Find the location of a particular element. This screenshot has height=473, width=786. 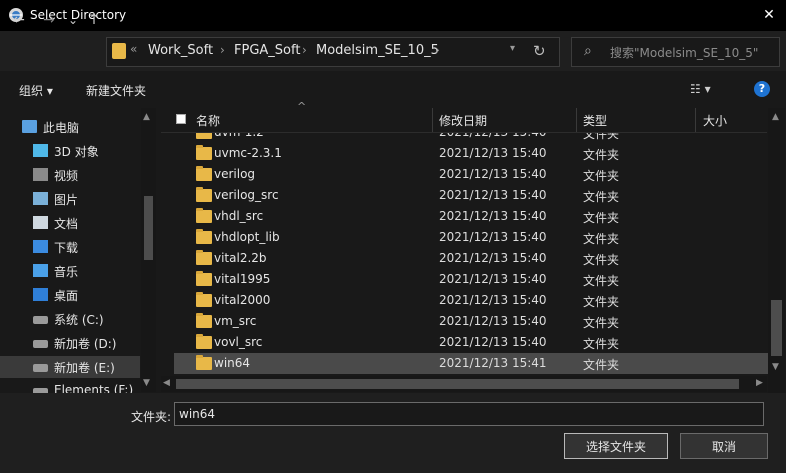

sidebar-item-label: 新加卷 (E:) is located at coordinates (84, 368).